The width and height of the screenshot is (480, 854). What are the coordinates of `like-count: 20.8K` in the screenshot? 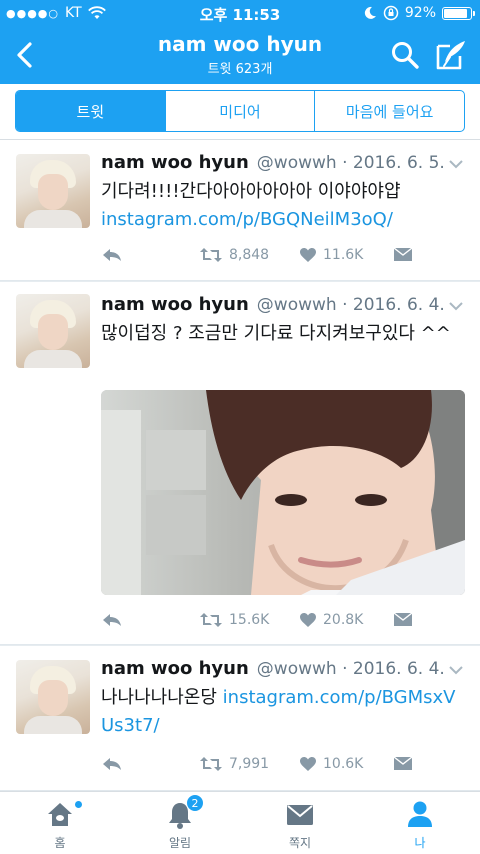 It's located at (343, 620).